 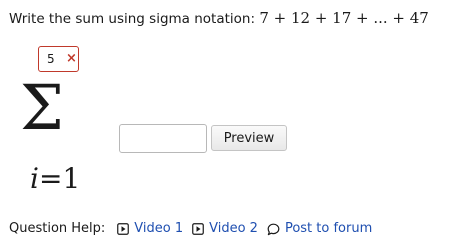 What do you see at coordinates (328, 228) in the screenshot?
I see `post-to-forum-label: Post to forum` at bounding box center [328, 228].